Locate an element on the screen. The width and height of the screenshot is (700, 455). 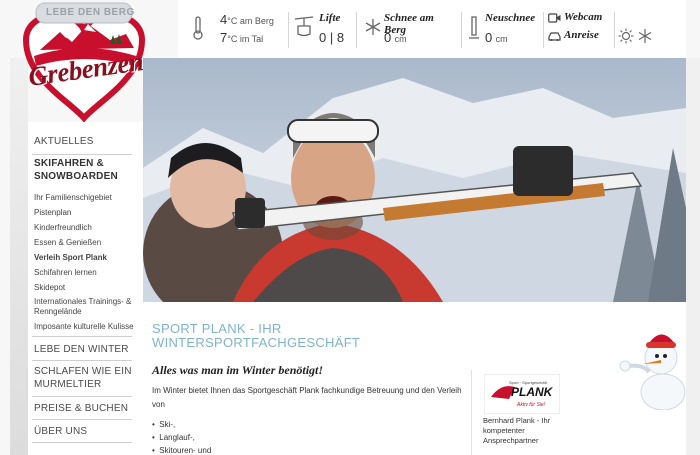
lifts-value: 0 | 8 is located at coordinates (332, 37).